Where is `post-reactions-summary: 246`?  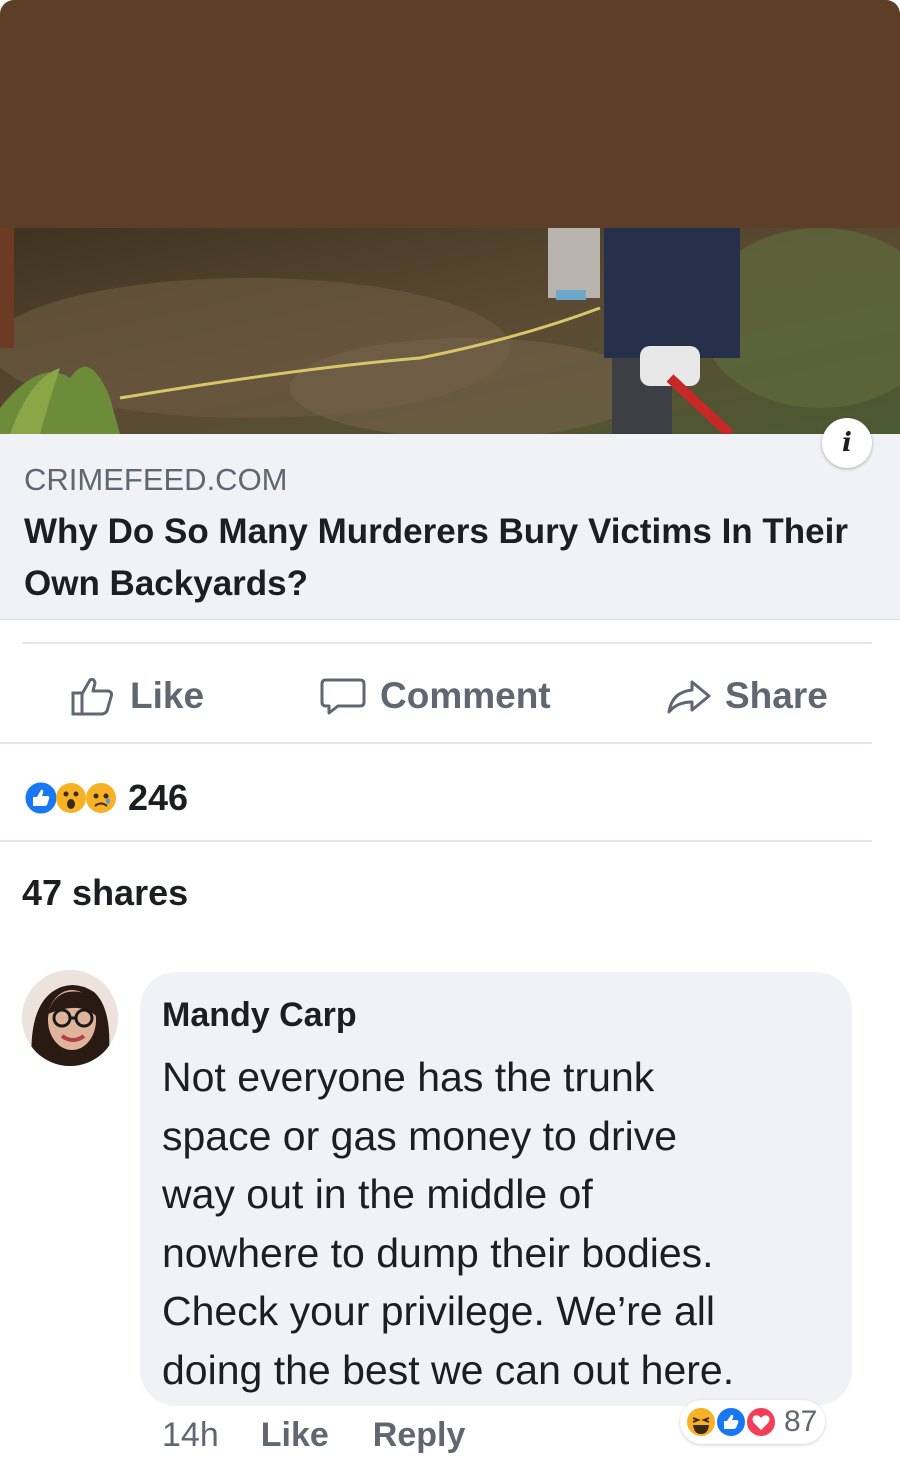 post-reactions-summary: 246 is located at coordinates (105, 798).